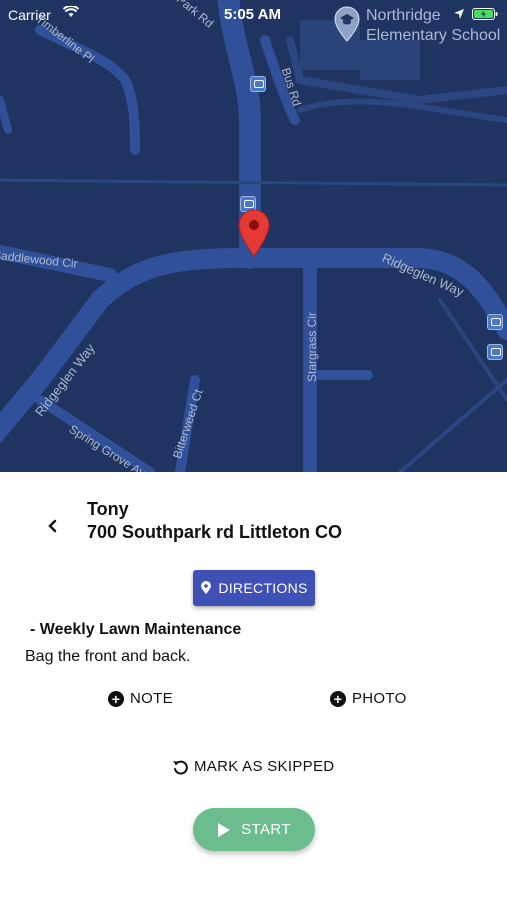  Describe the element at coordinates (252, 14) in the screenshot. I see `clock-time: 5:05 AM` at that location.